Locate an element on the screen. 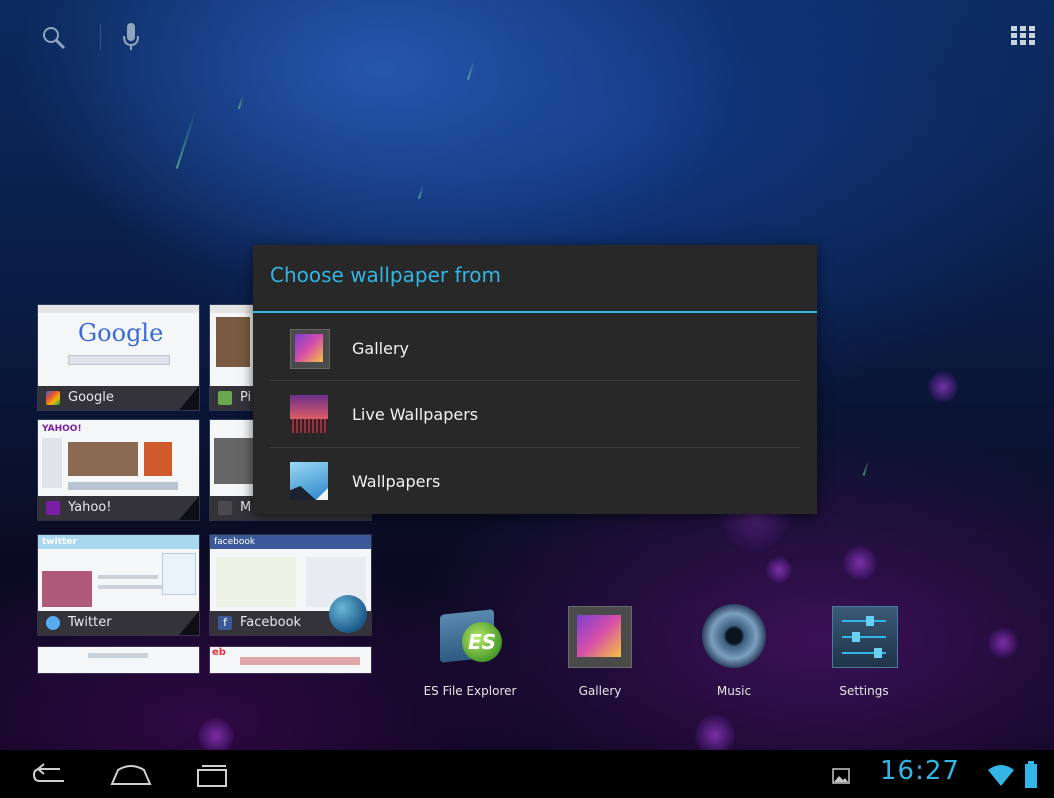 This screenshot has width=1054, height=798. widget-label-m: M is located at coordinates (246, 507).